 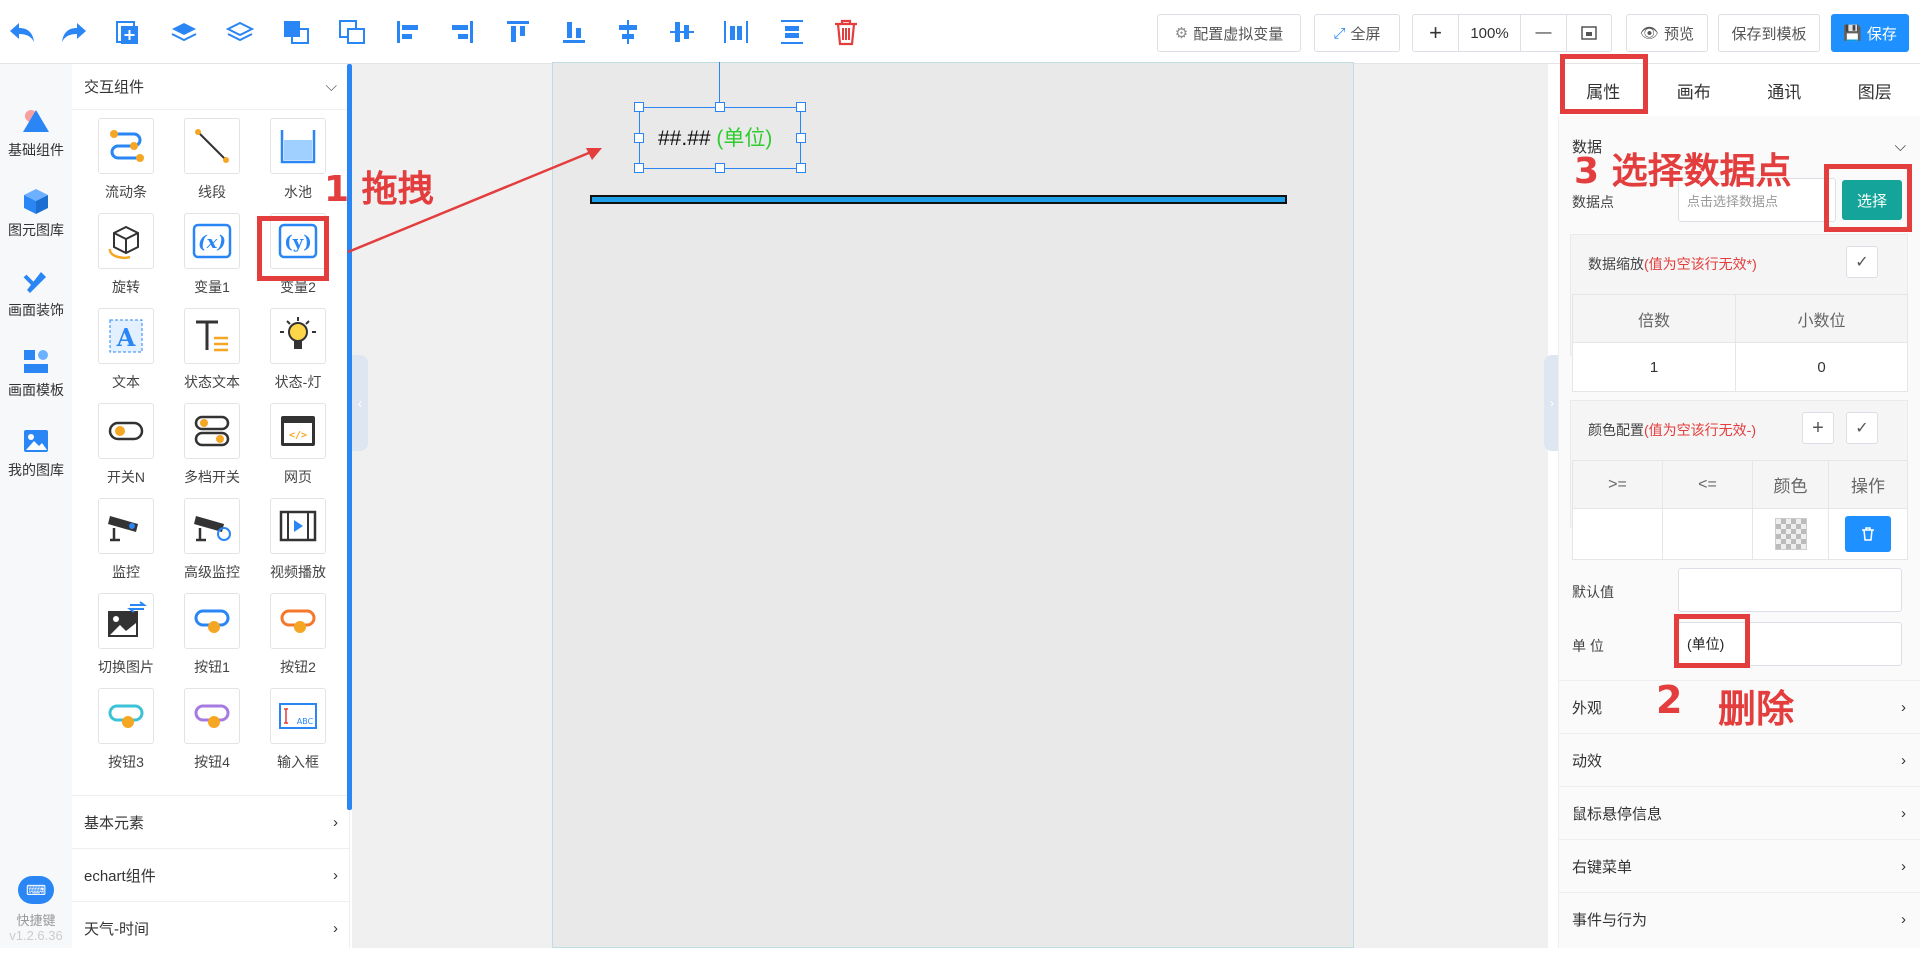 What do you see at coordinates (36, 293) in the screenshot?
I see `nav-decoration: 画面装饰` at bounding box center [36, 293].